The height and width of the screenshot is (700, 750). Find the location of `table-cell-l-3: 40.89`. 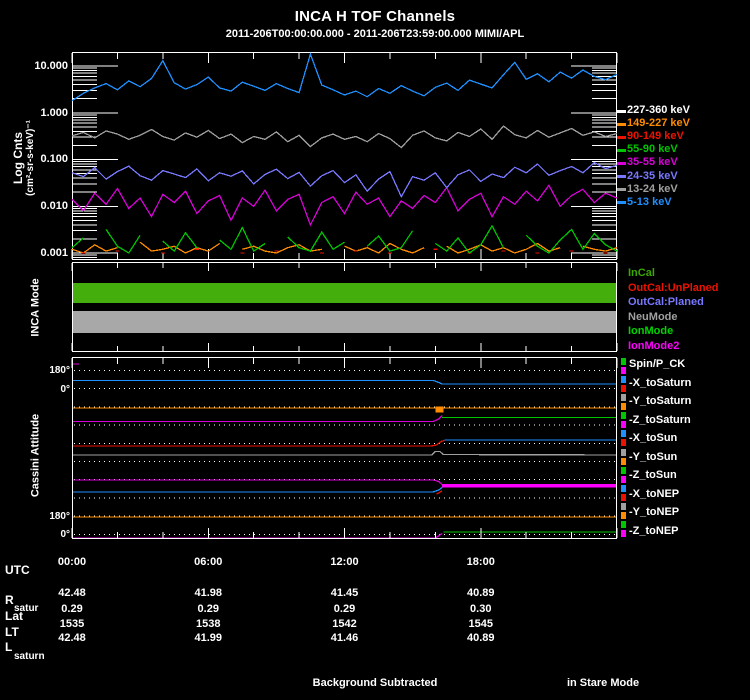

table-cell-l-3: 40.89 is located at coordinates (480, 638).